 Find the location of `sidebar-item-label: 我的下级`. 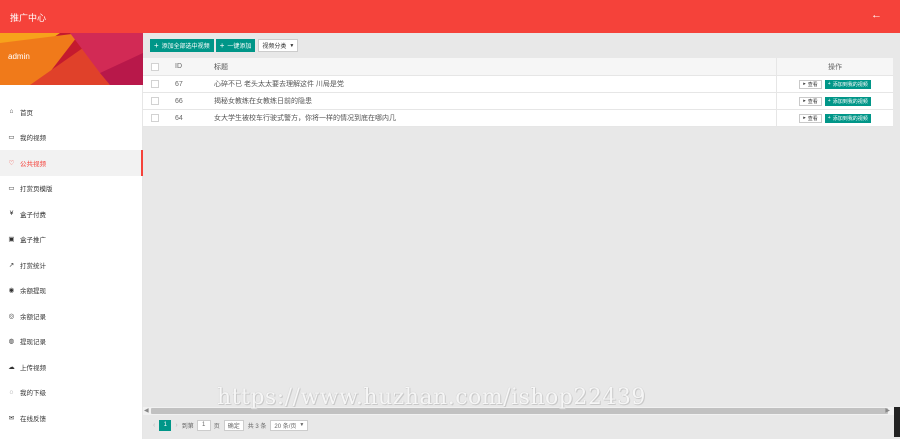

sidebar-item-label: 我的下级 is located at coordinates (33, 394).